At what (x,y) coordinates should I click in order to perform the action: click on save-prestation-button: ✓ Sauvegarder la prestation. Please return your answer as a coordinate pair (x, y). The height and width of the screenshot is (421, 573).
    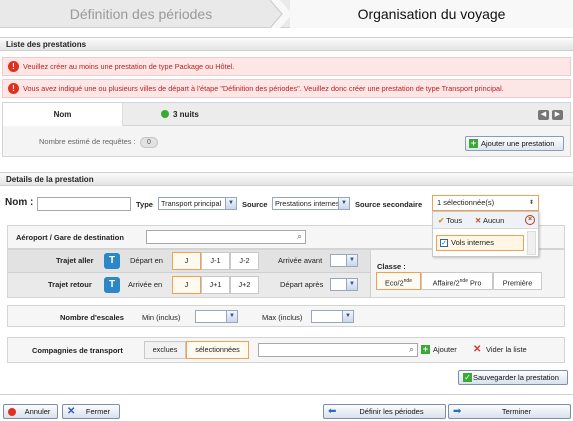
    Looking at the image, I should click on (513, 377).